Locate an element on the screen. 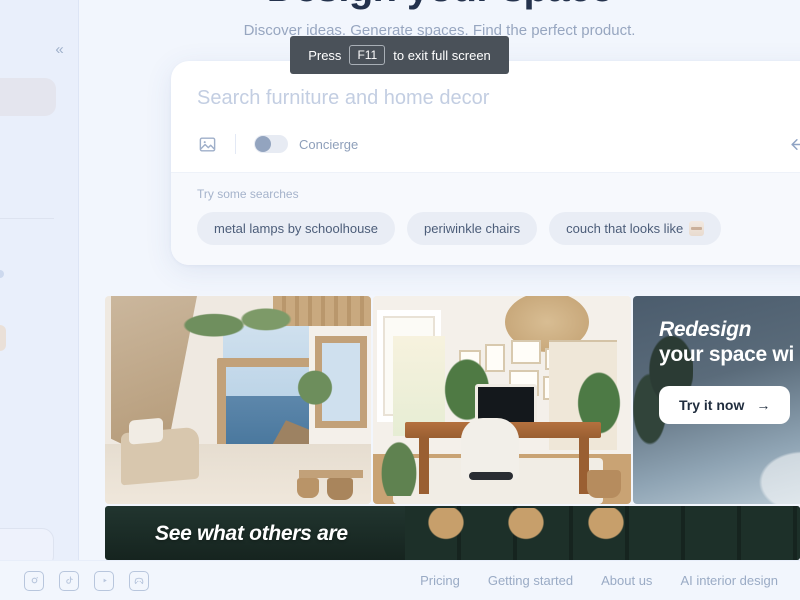 The width and height of the screenshot is (800, 600). concierge-label: Concierge is located at coordinates (329, 144).